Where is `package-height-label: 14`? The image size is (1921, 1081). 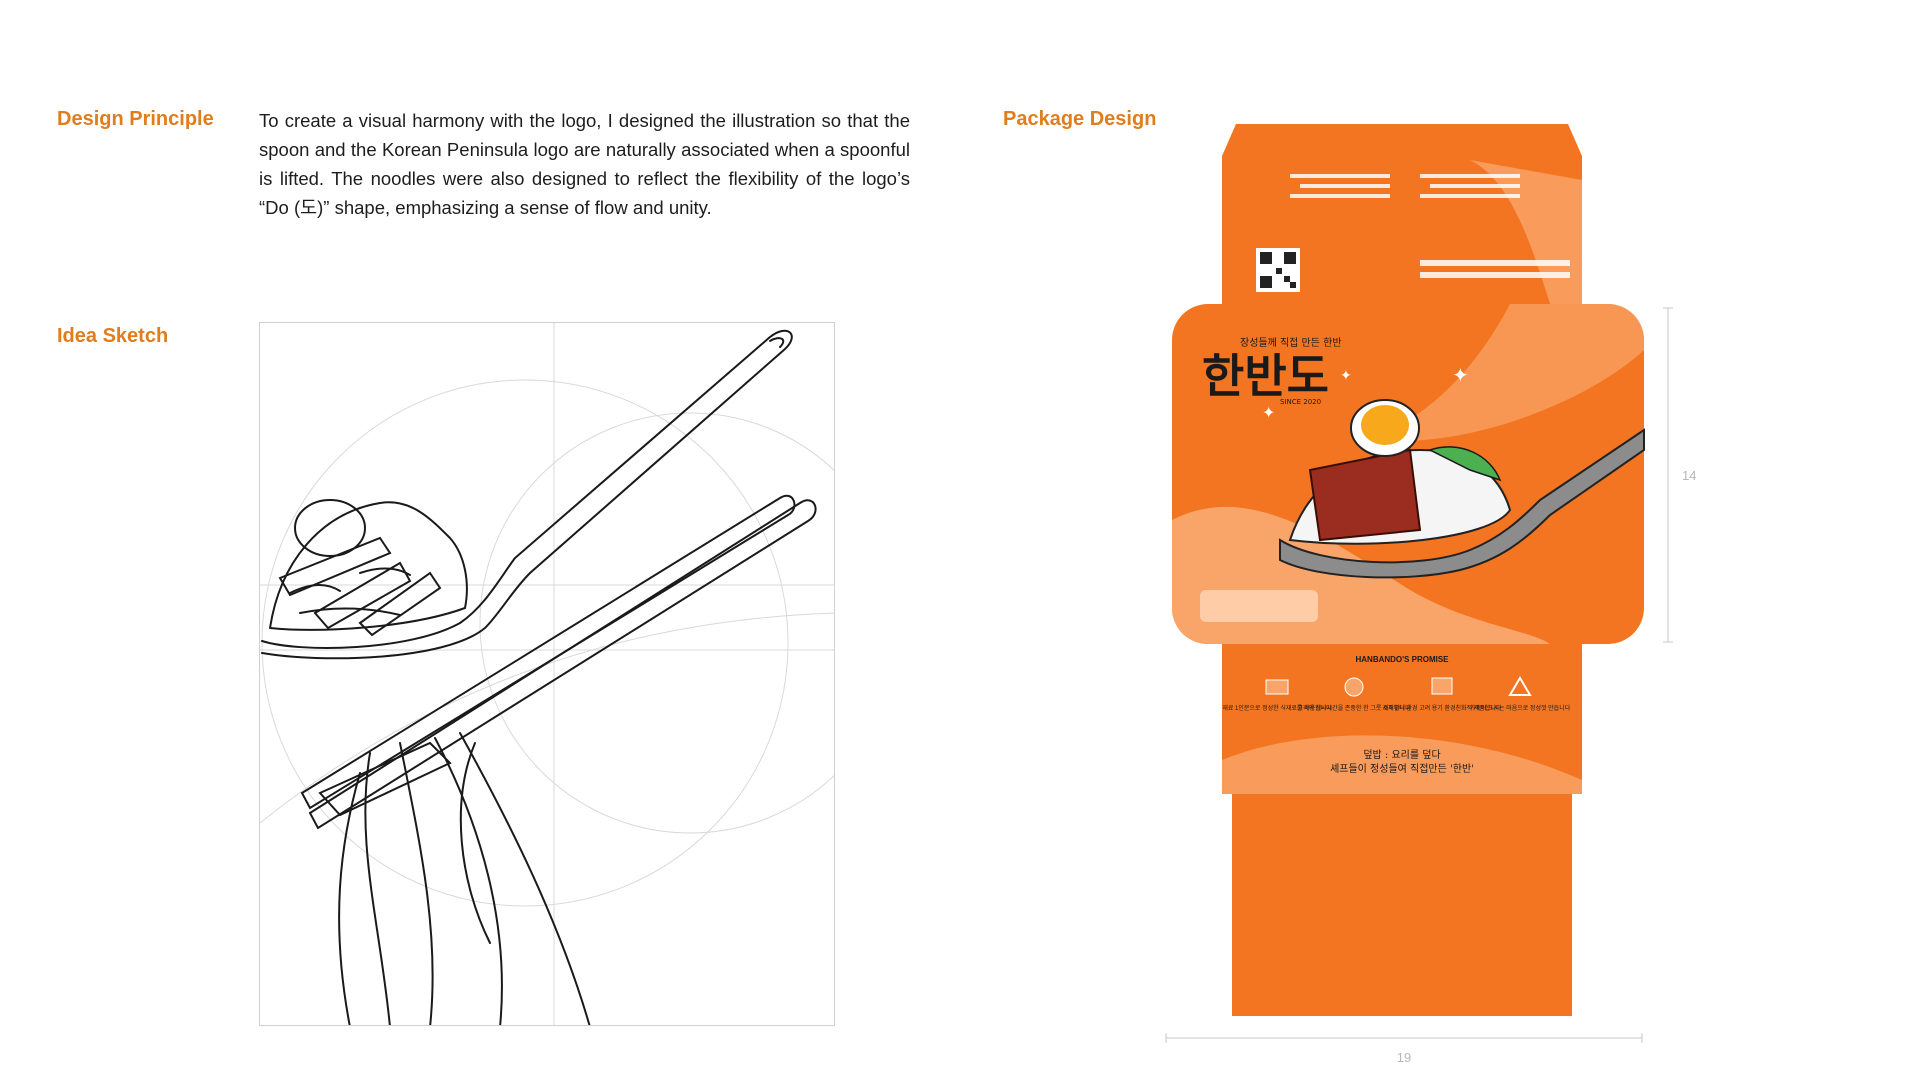 package-height-label: 14 is located at coordinates (1689, 475).